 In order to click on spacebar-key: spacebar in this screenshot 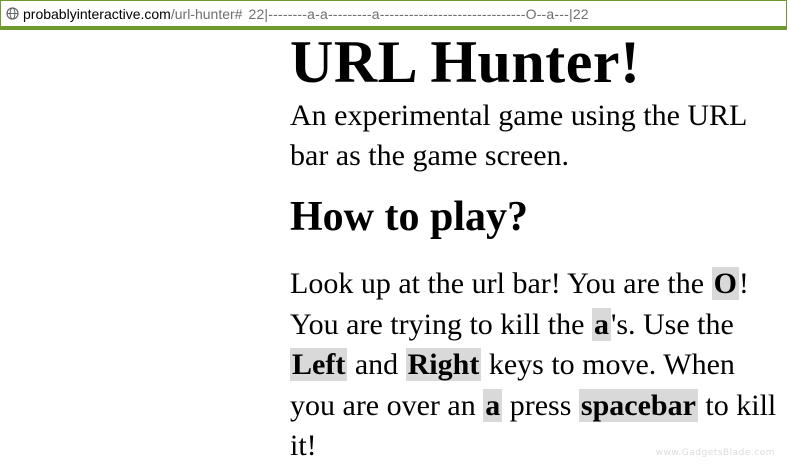, I will do `click(638, 405)`.